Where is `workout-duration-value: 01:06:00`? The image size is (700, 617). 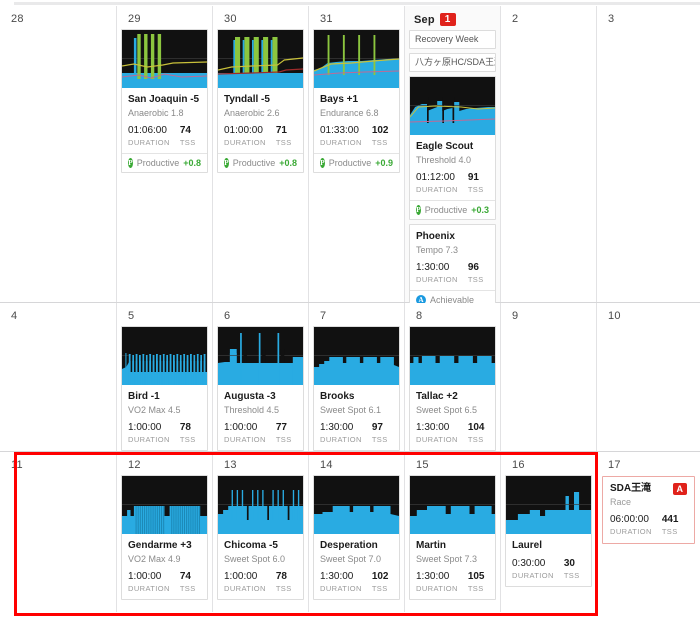
workout-duration-value: 01:06:00 is located at coordinates (147, 130).